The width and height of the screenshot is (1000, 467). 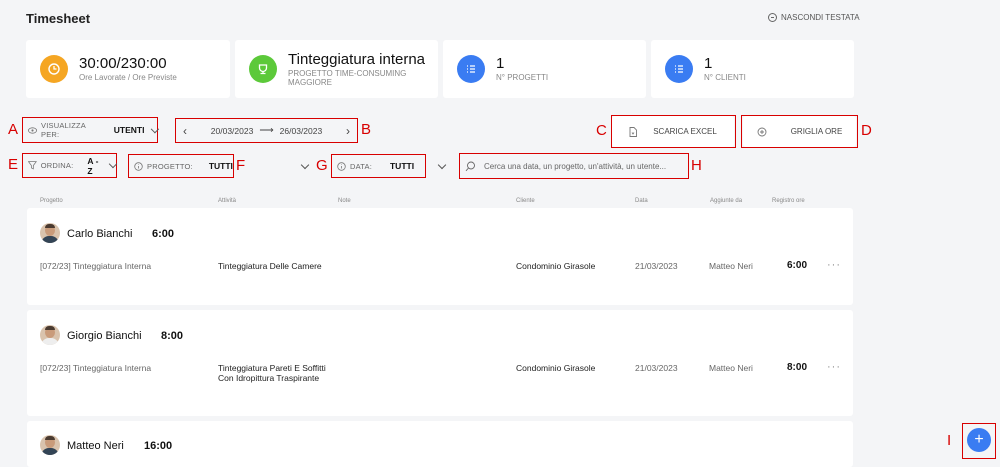 I want to click on chevron-right-icon: ›, so click(x=348, y=131).